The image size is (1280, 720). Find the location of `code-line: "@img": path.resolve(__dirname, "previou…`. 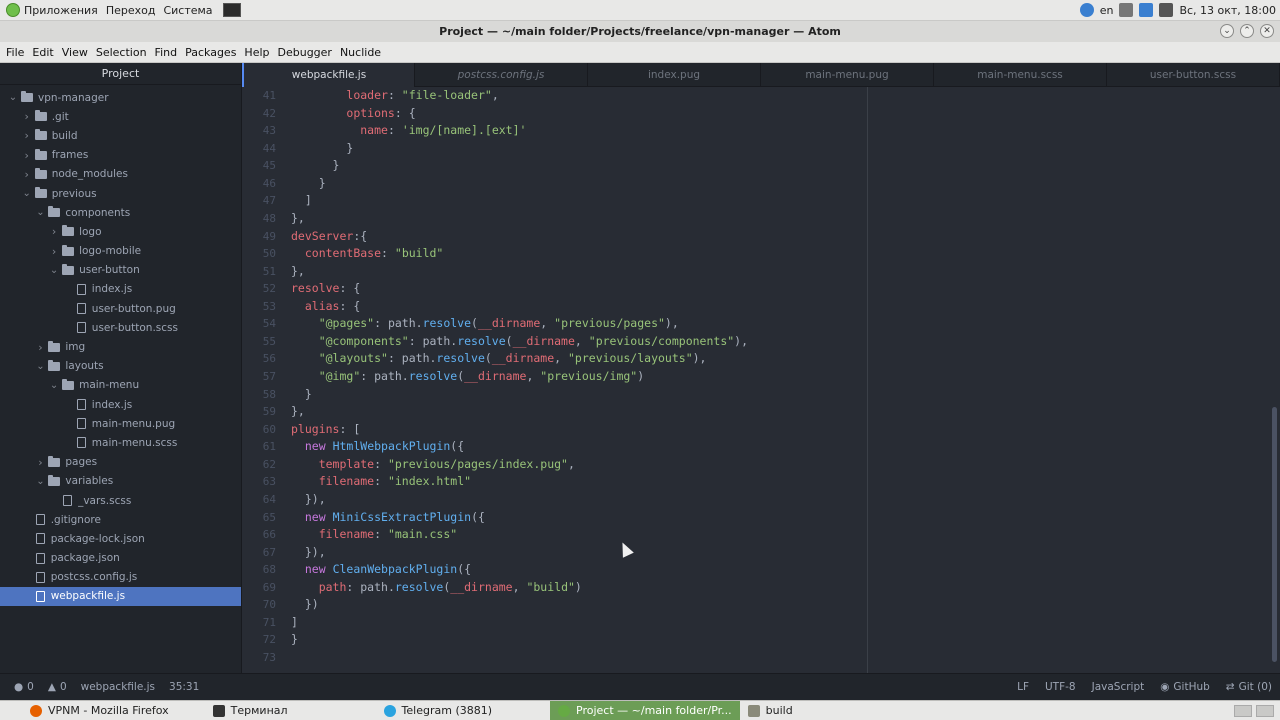

code-line: "@img": path.resolve(__dirname, "previou… is located at coordinates (519, 377).